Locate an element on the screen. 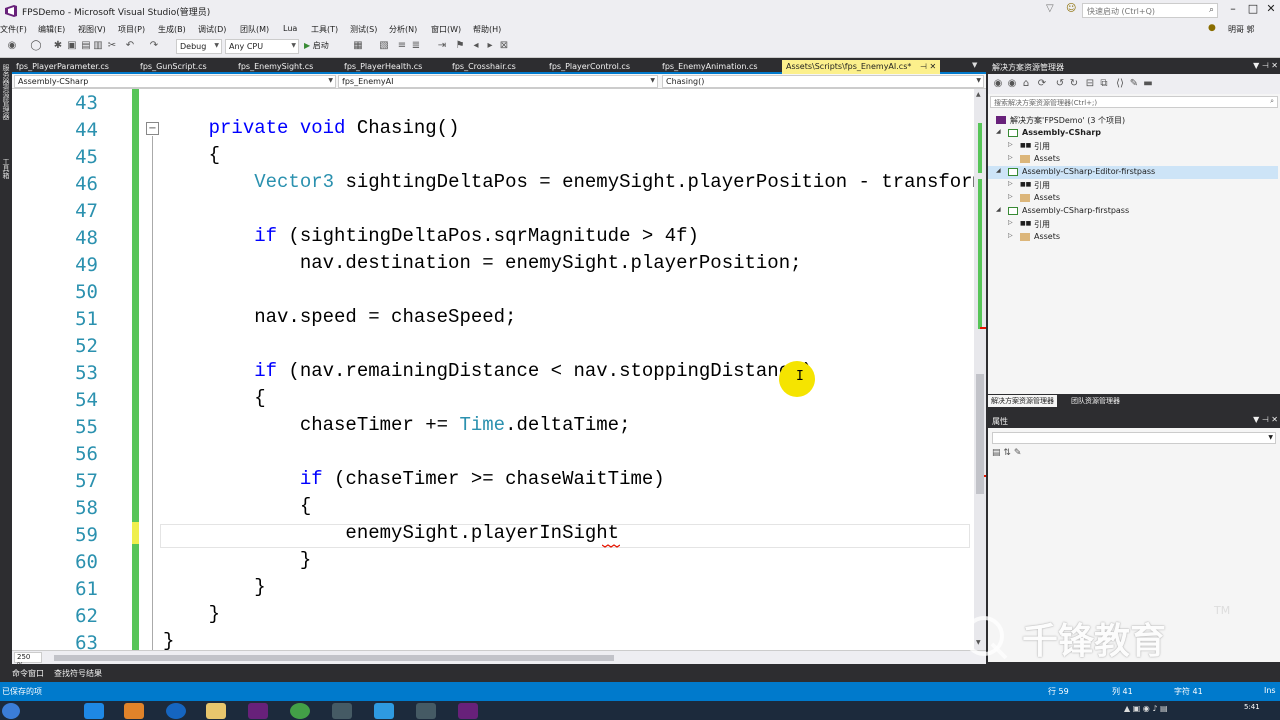  tab-solution-explorer: 解决方案资源管理器 is located at coordinates (1022, 401).